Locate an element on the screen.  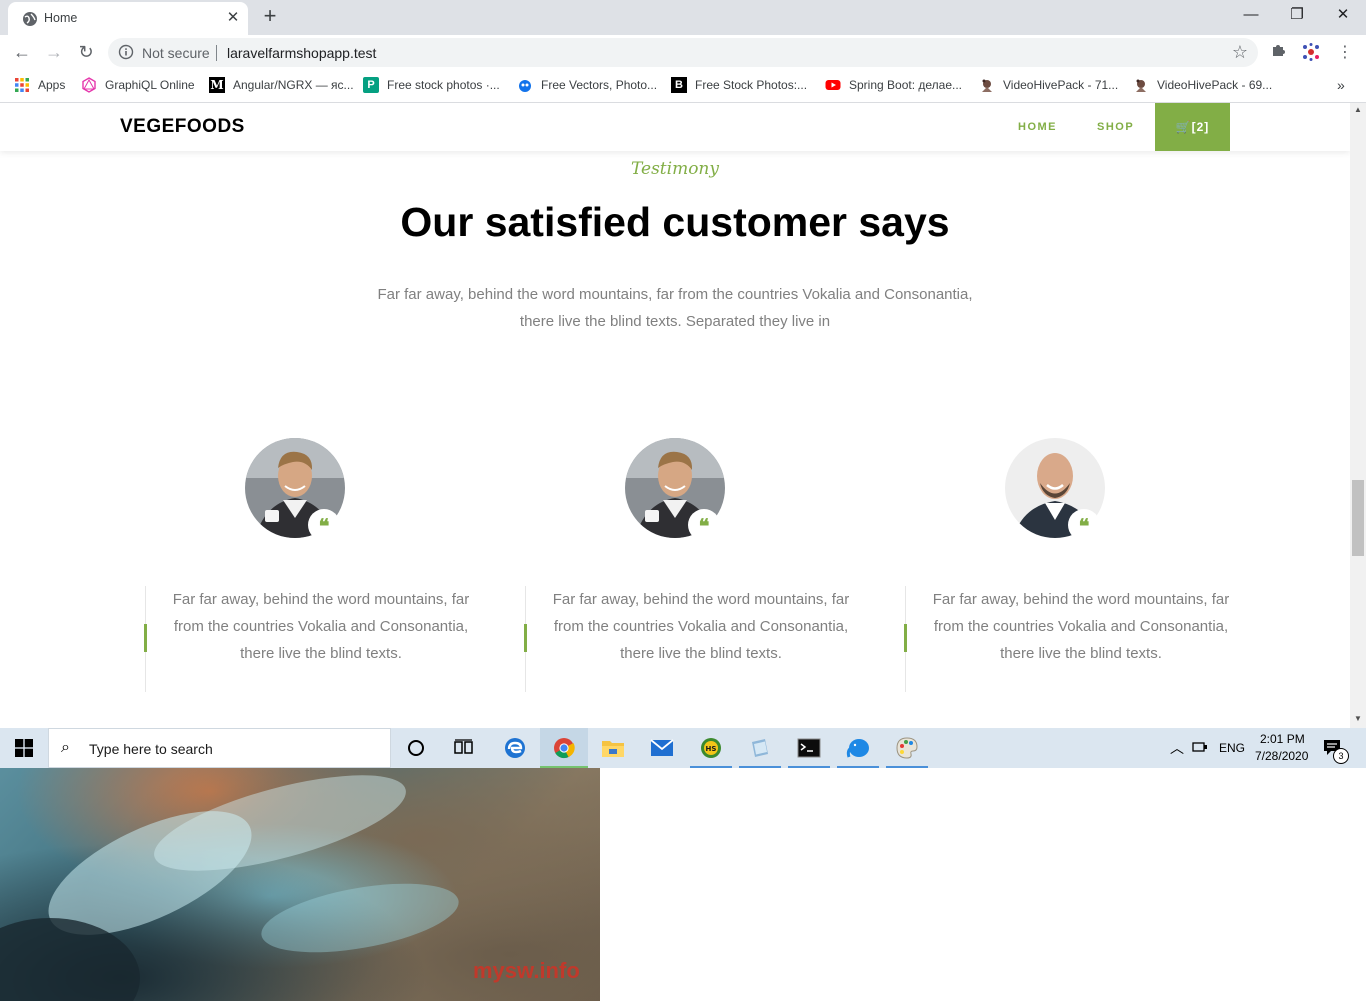
pexels-icon: P is located at coordinates (371, 85).